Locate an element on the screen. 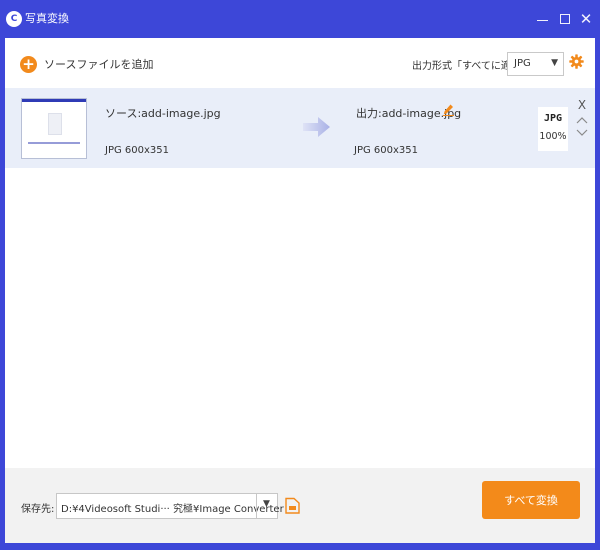 The width and height of the screenshot is (600, 550). output-format-value: JPG is located at coordinates (522, 63).